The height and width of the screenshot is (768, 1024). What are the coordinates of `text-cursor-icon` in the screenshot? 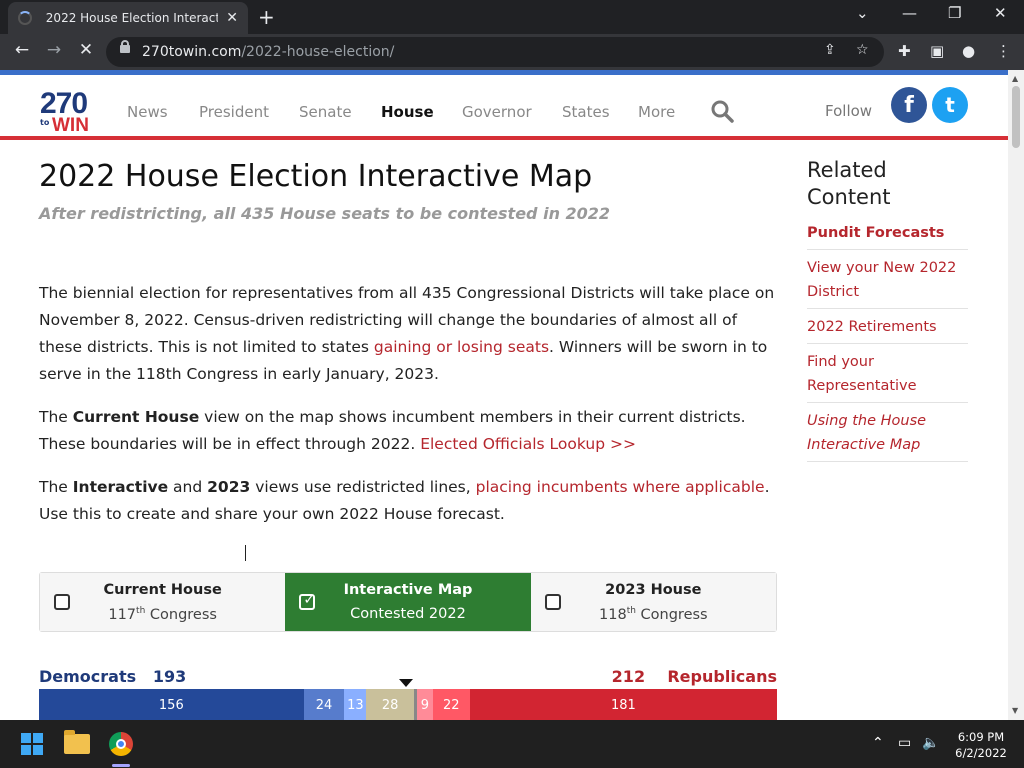 It's located at (245, 553).